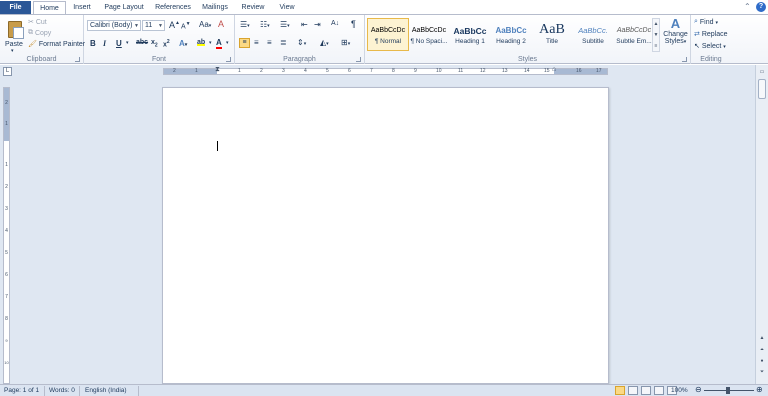 The height and width of the screenshot is (396, 768). I want to click on style-heading-2: AaBbCc Heading 2, so click(511, 34).